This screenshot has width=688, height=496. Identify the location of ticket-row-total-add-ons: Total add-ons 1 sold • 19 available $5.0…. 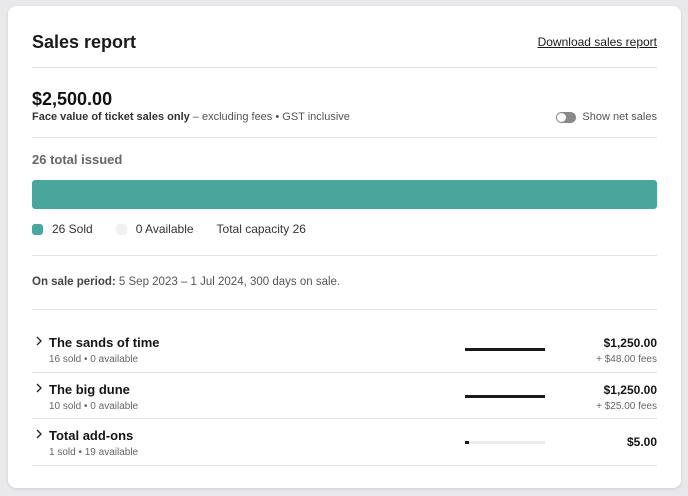
(344, 442).